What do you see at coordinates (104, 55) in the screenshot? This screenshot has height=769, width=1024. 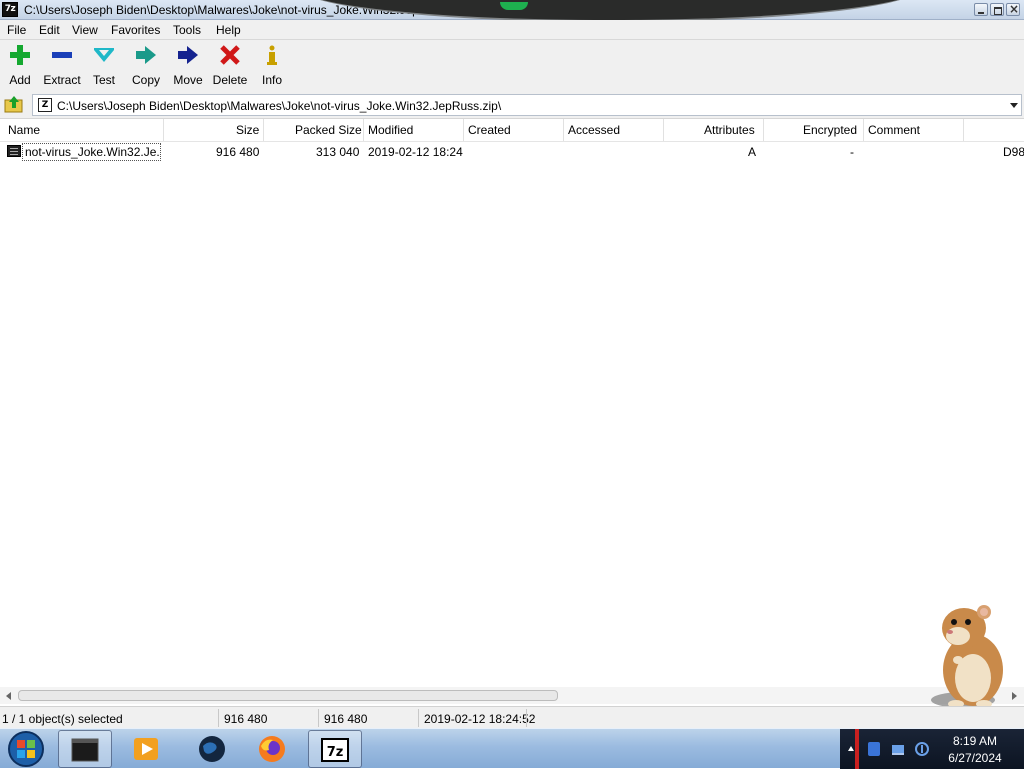 I see `check-icon` at bounding box center [104, 55].